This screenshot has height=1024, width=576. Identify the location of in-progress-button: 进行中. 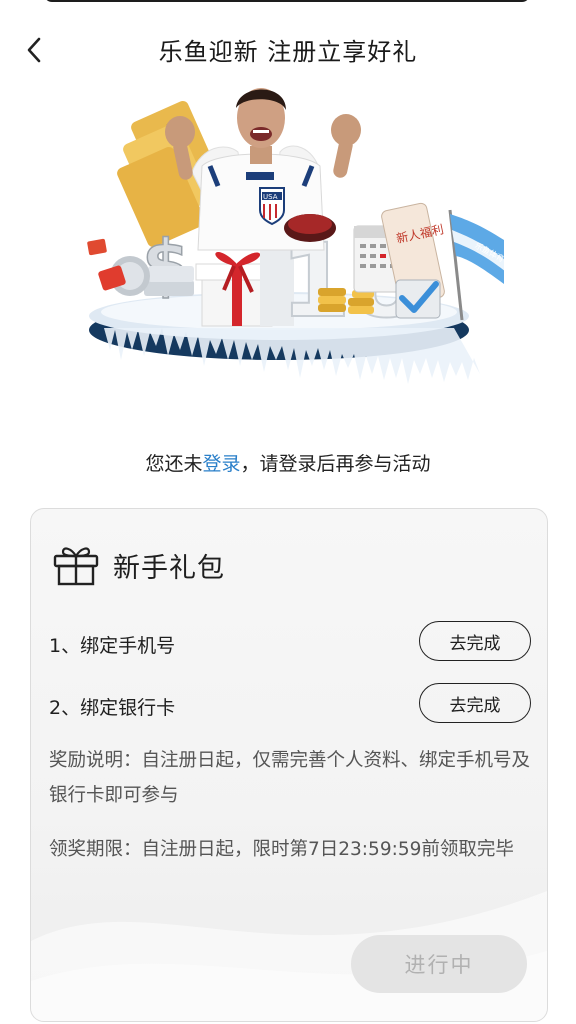
(439, 964).